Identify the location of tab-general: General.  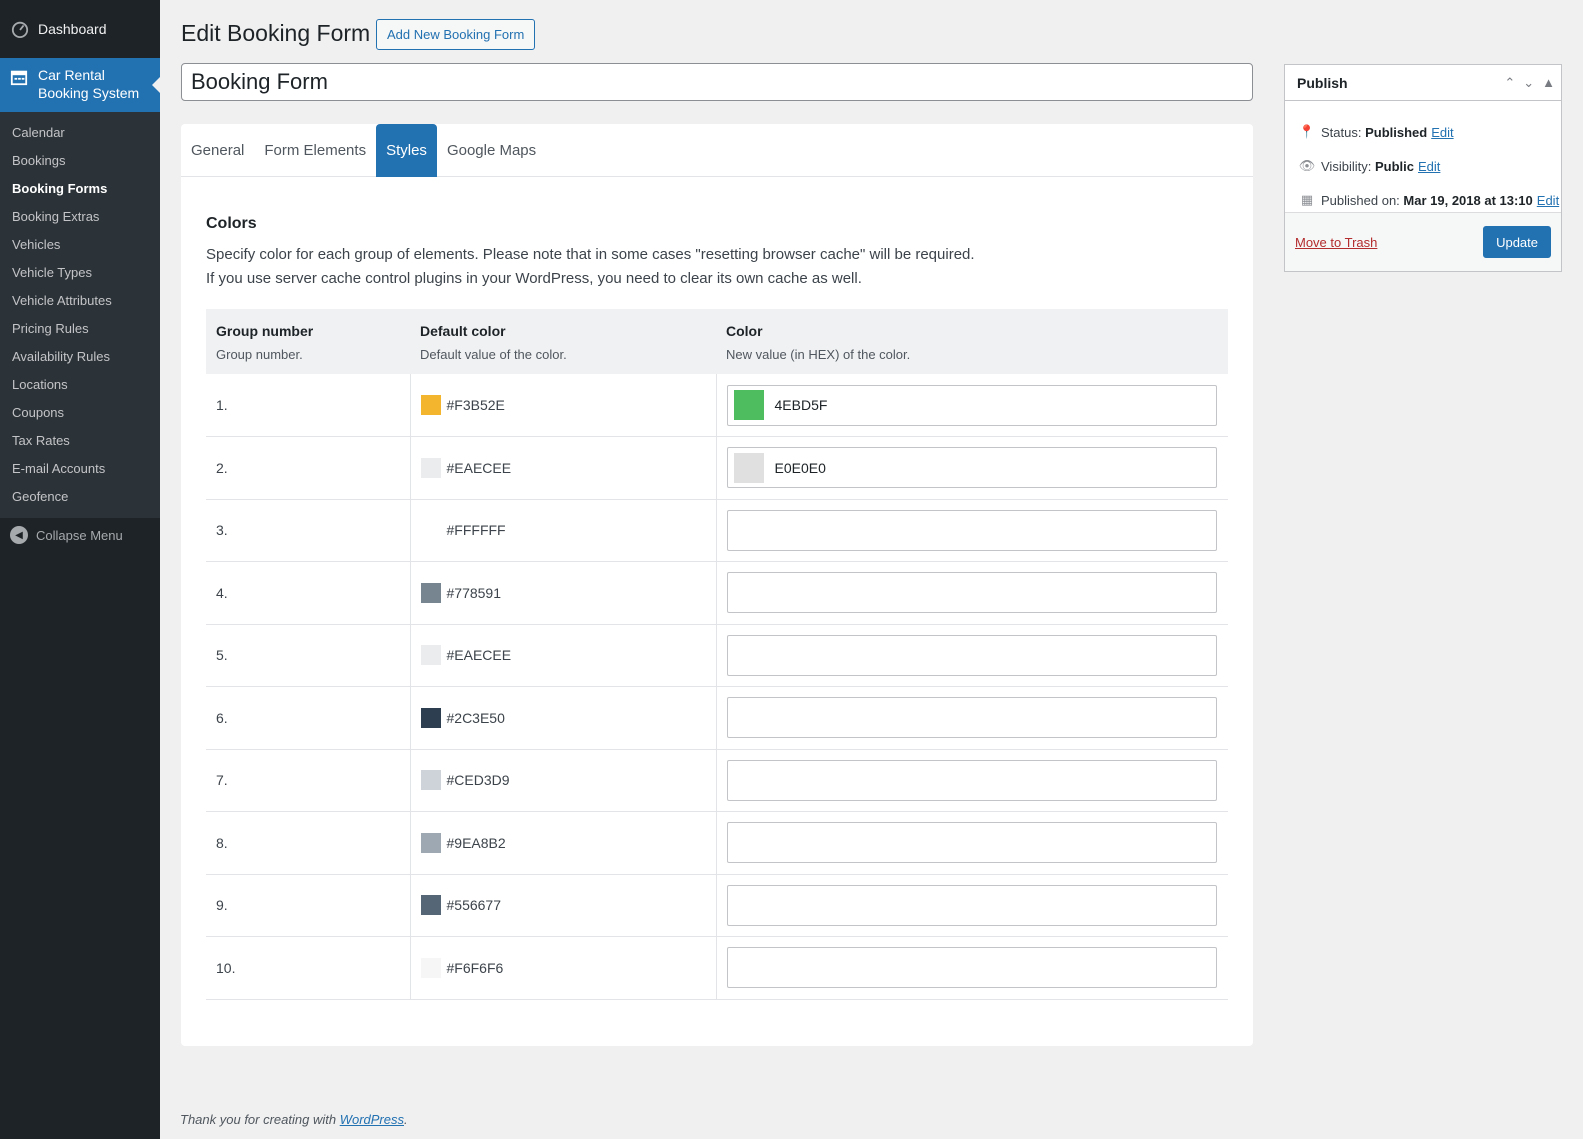
(217, 150).